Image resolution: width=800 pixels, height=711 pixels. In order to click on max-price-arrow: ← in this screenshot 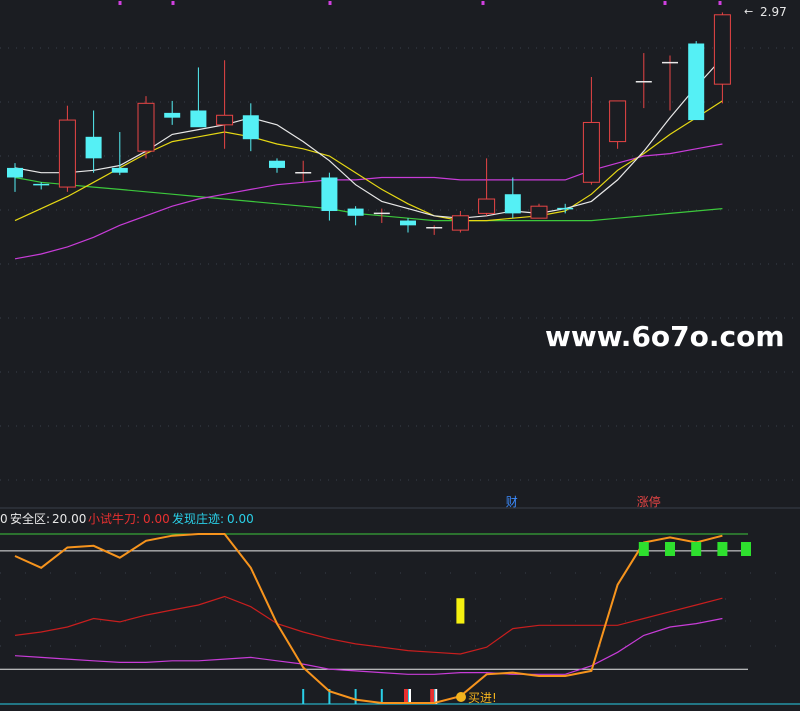, I will do `click(748, 11)`.